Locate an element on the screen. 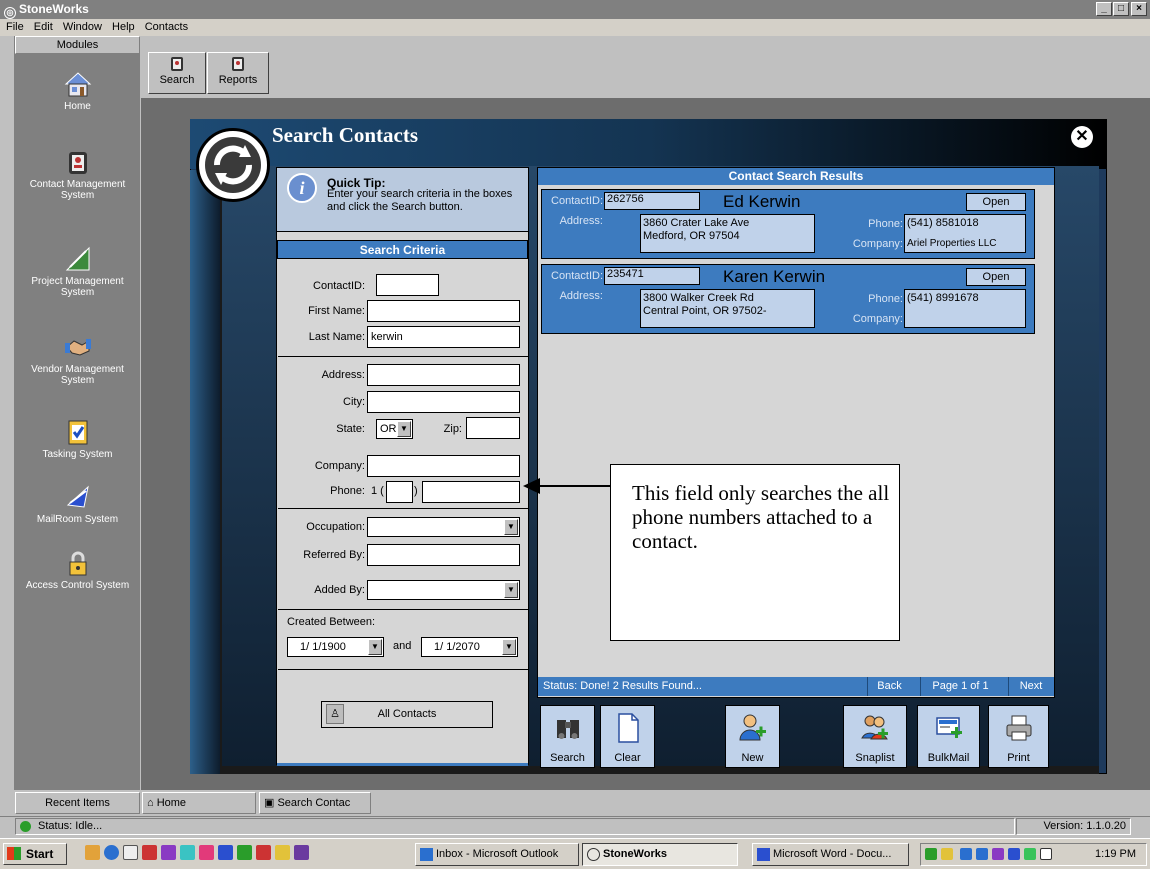  person-icon: ♙ is located at coordinates (335, 714).